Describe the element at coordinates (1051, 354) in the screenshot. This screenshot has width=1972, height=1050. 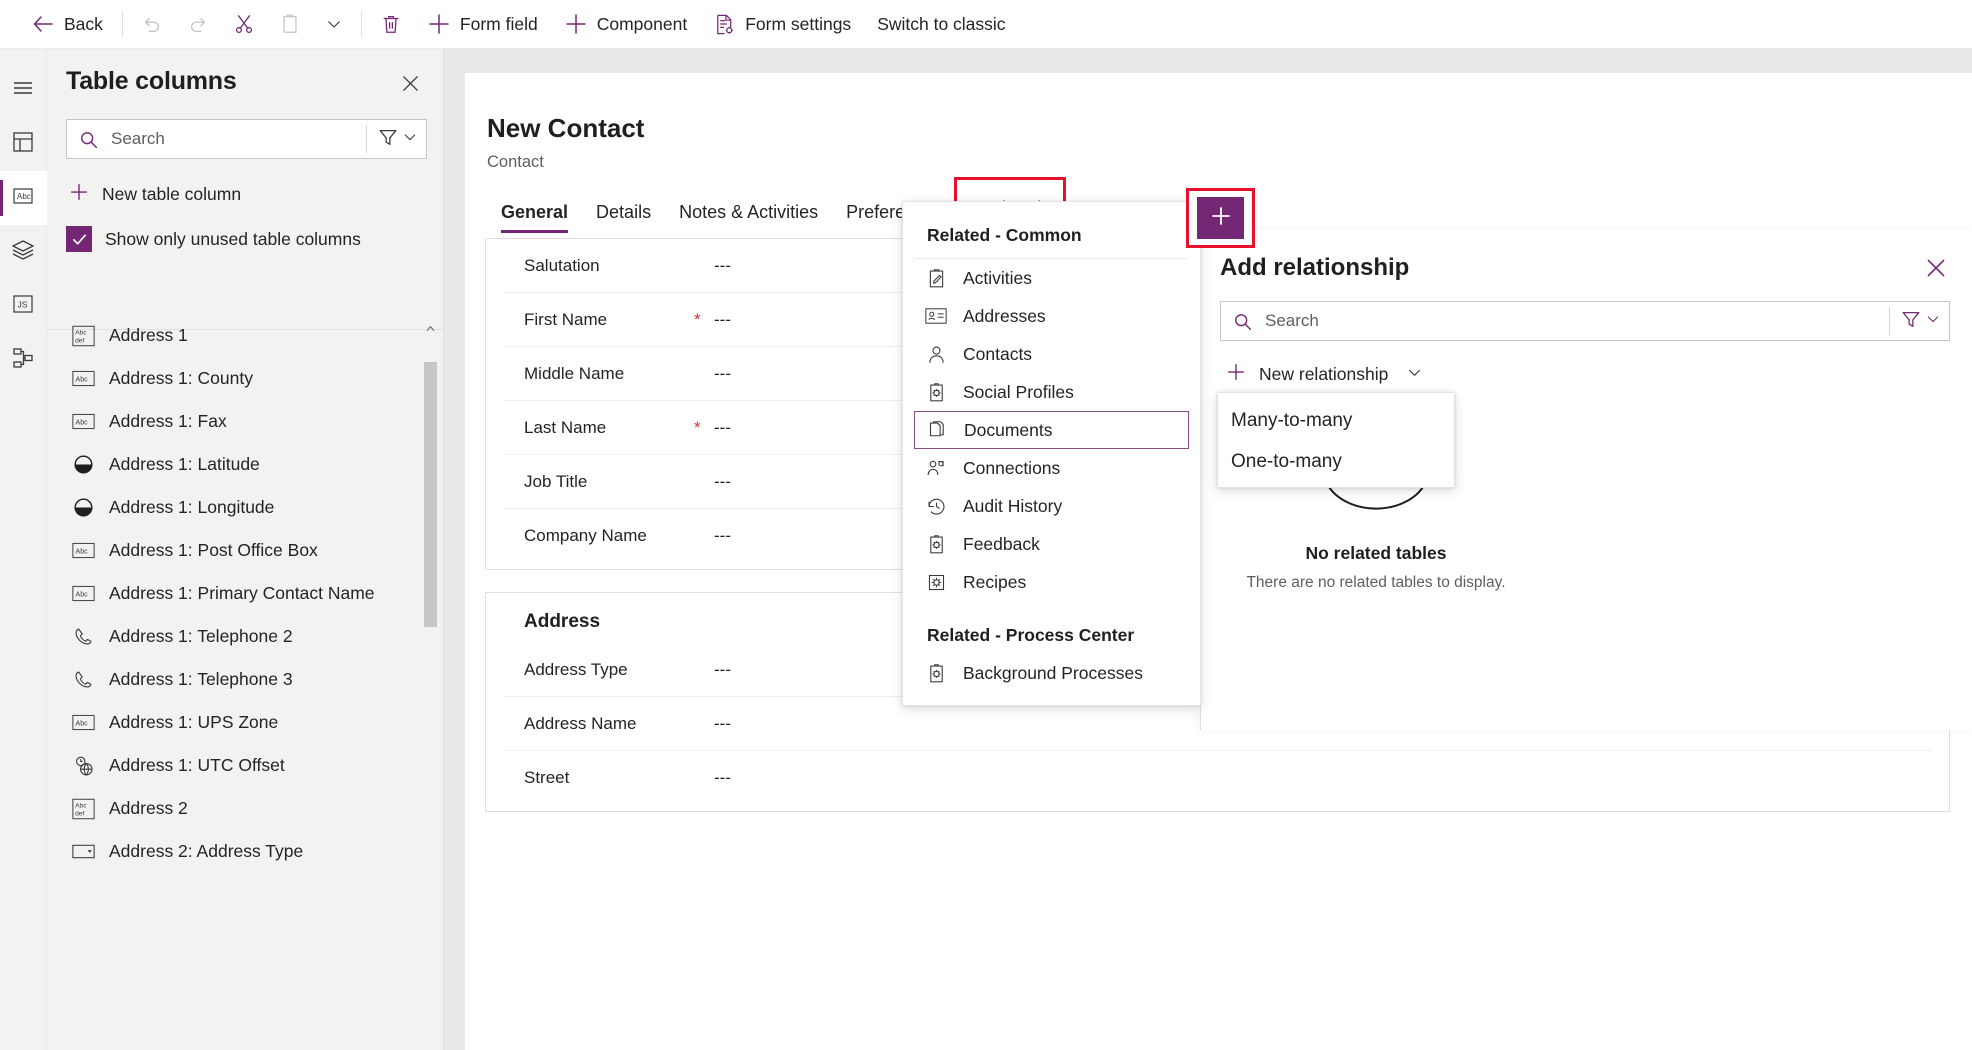
I see `related-menu-item: Contacts` at that location.